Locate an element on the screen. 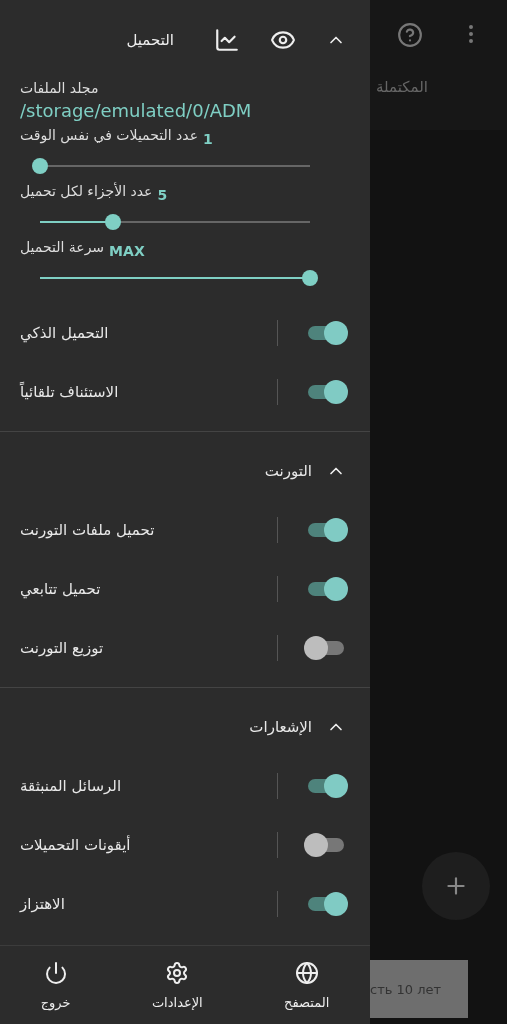 Image resolution: width=507 pixels, height=1024 pixels. folder-label: مجلد الملفات is located at coordinates (59, 88).